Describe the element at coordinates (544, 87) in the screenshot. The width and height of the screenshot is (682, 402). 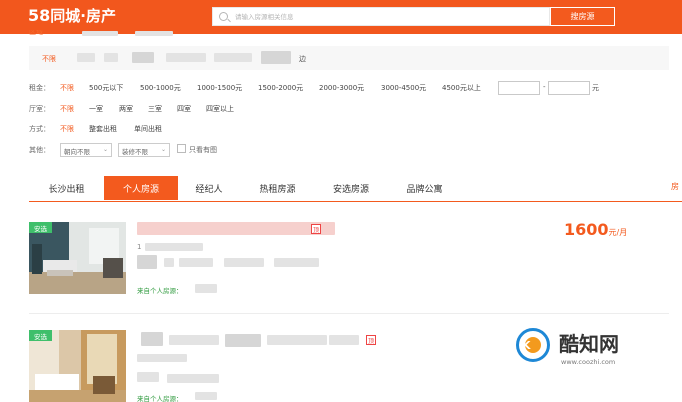
I see `price-range-dash: -` at that location.